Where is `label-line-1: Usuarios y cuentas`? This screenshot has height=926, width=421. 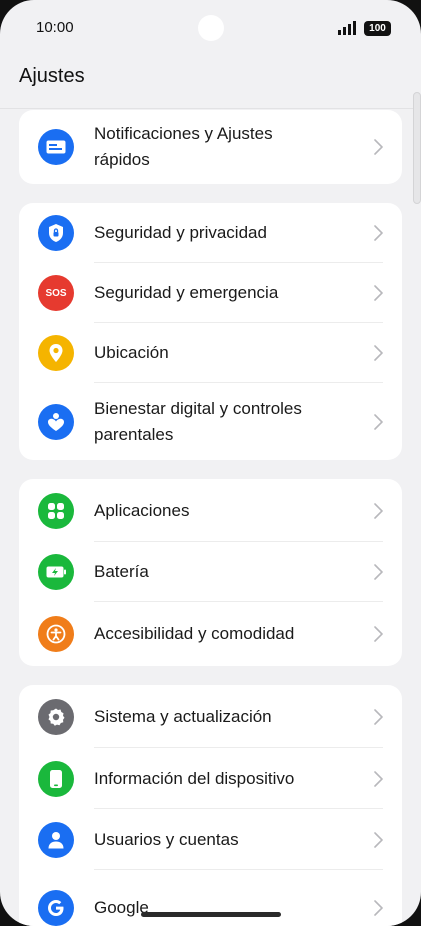
label-line-1: Usuarios y cuentas is located at coordinates (166, 839).